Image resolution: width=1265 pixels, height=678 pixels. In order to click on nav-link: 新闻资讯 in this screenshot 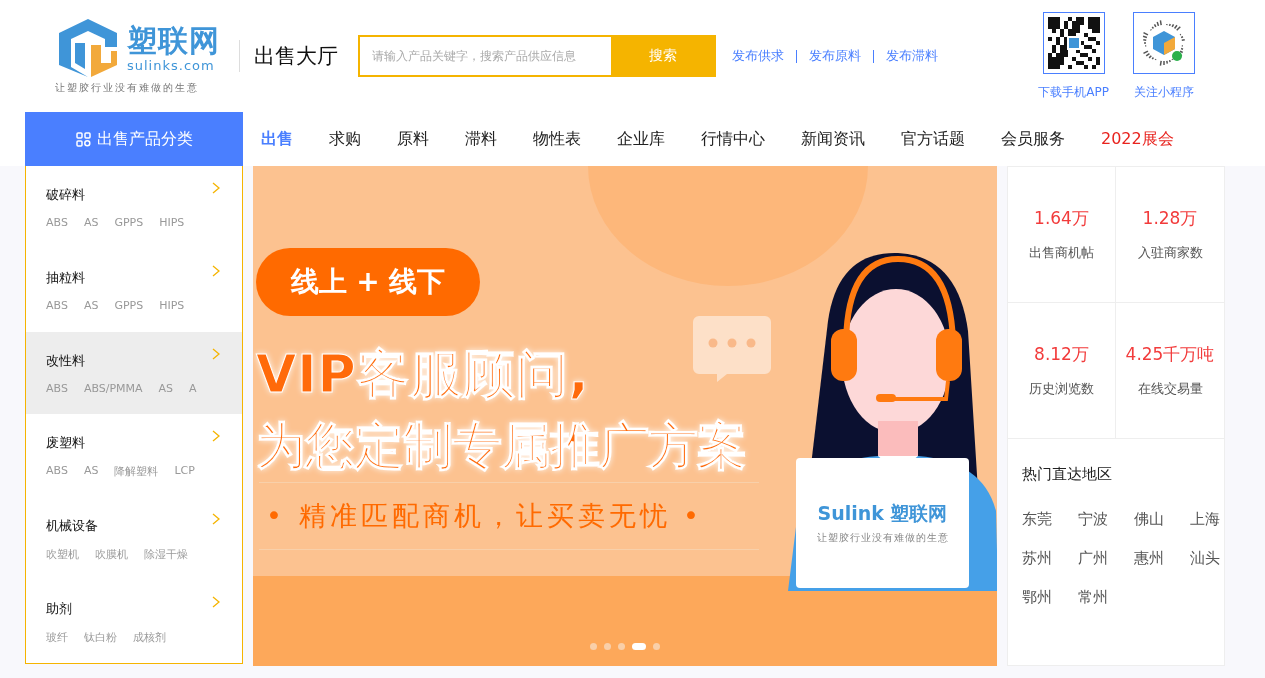, I will do `click(833, 139)`.